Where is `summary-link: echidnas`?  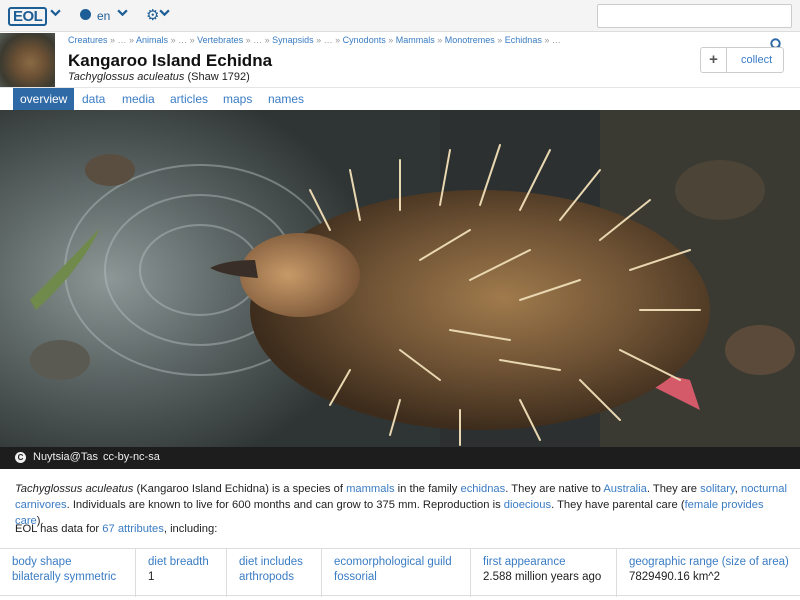 summary-link: echidnas is located at coordinates (482, 489).